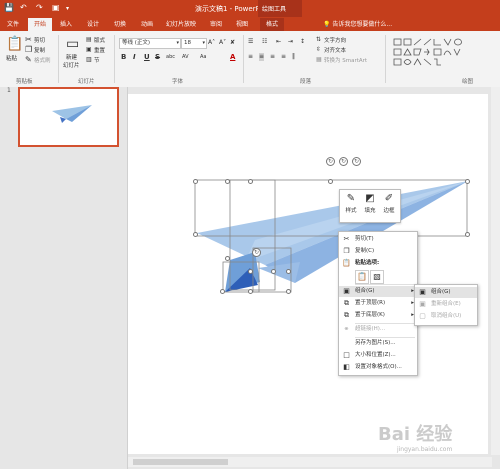 The height and width of the screenshot is (469, 500). What do you see at coordinates (389, 206) in the screenshot?
I see `outline-button: ✐ 边框` at bounding box center [389, 206].